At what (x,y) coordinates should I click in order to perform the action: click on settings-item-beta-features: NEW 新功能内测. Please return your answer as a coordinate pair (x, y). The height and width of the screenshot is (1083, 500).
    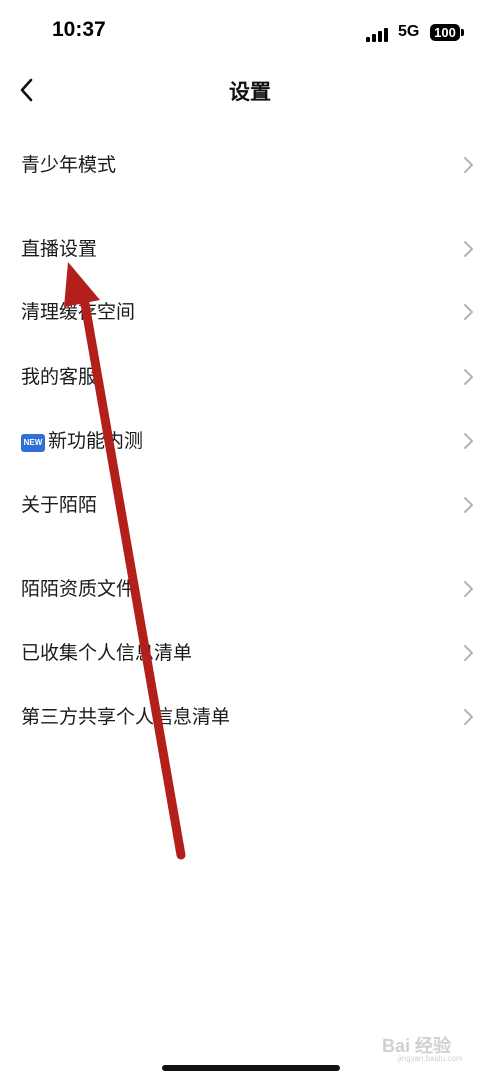
    Looking at the image, I should click on (250, 440).